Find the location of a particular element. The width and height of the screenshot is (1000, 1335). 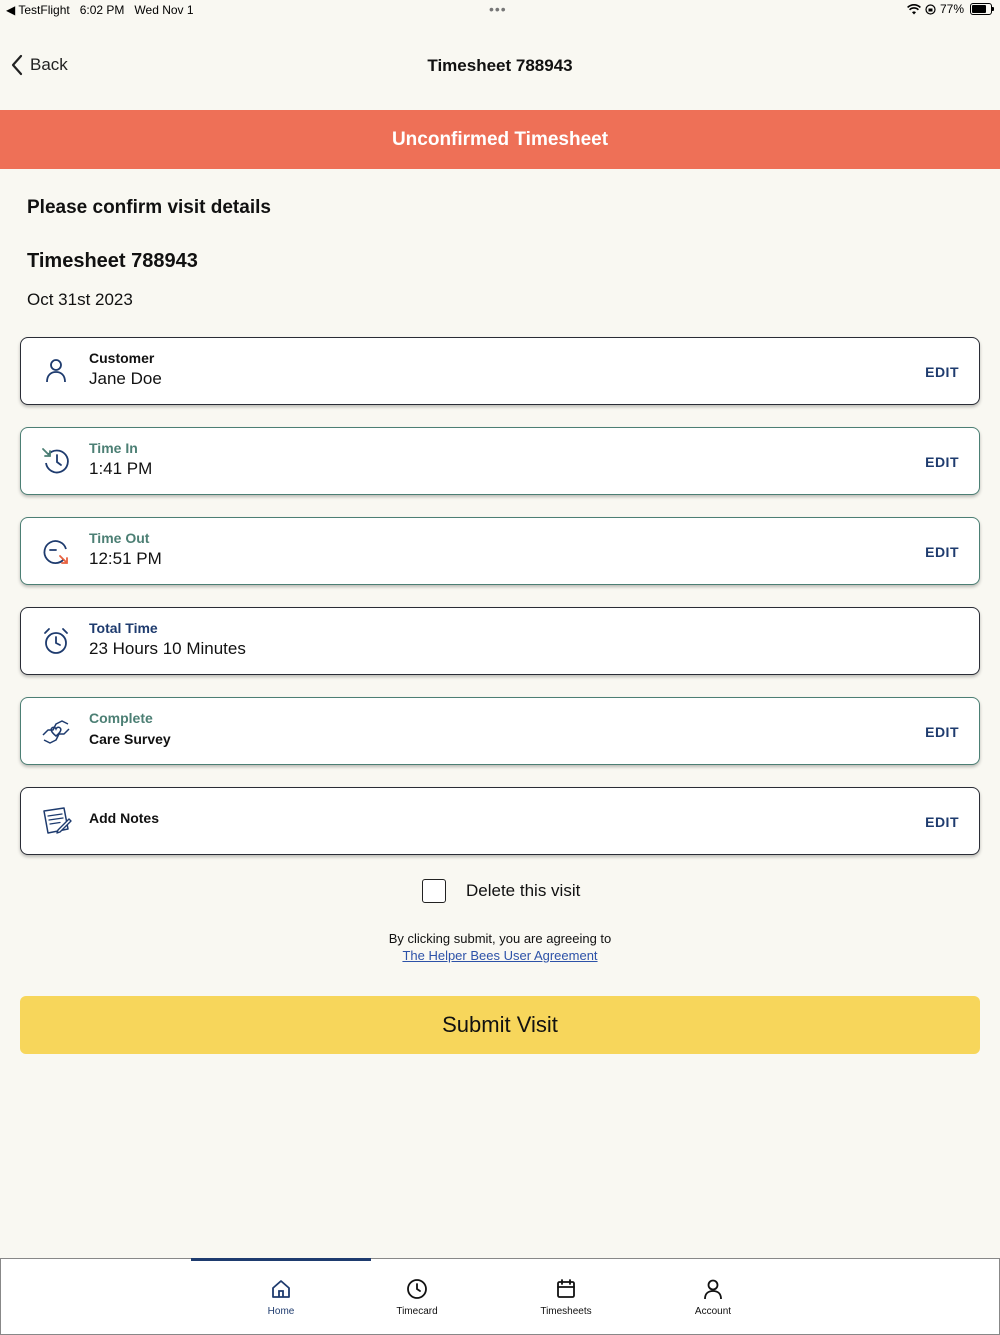

notes-card: Add Notes EDIT is located at coordinates (500, 821).